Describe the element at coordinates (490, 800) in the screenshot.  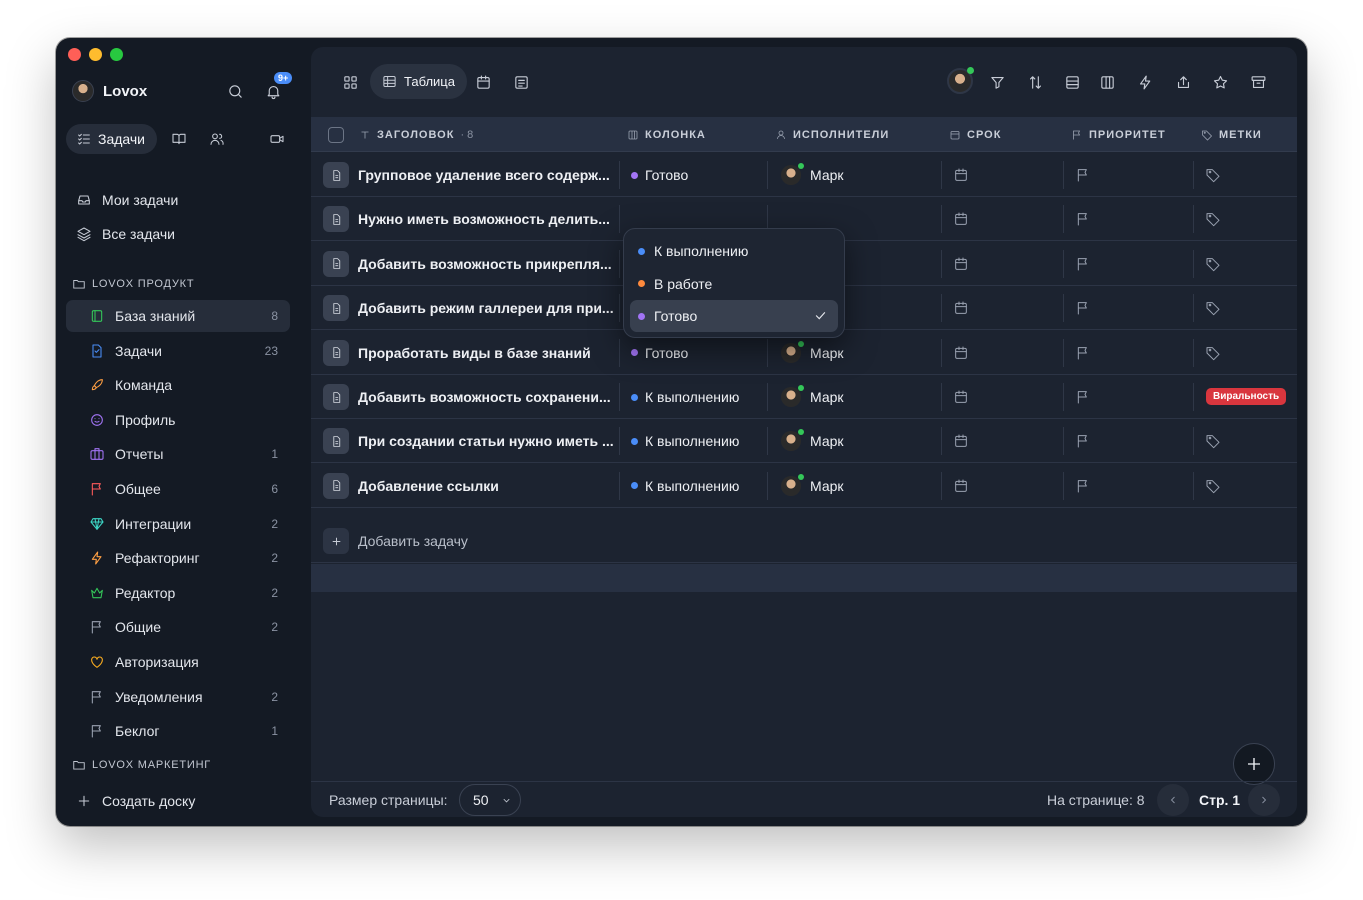
I see `page-size-select: 50` at that location.